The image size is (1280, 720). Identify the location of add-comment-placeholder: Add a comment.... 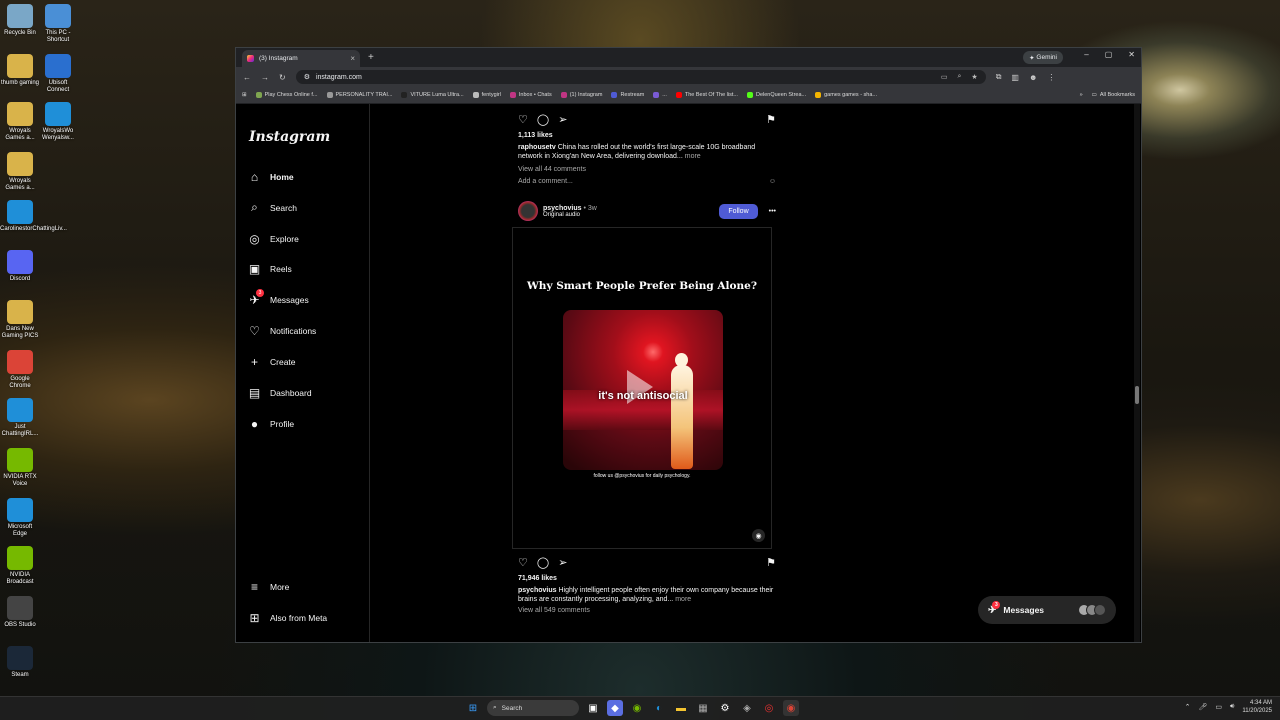
(545, 181).